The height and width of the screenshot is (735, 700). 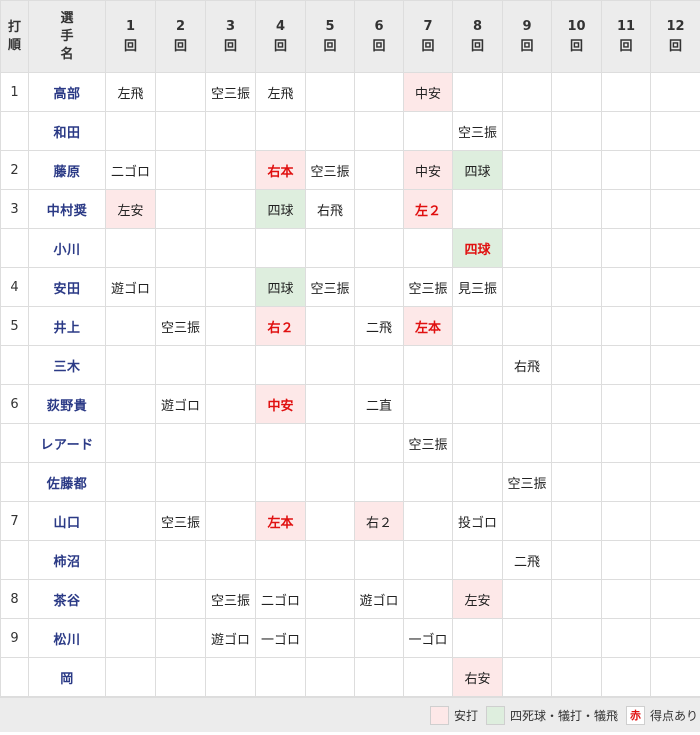 What do you see at coordinates (67, 36) in the screenshot?
I see `player-name-header: 選手名` at bounding box center [67, 36].